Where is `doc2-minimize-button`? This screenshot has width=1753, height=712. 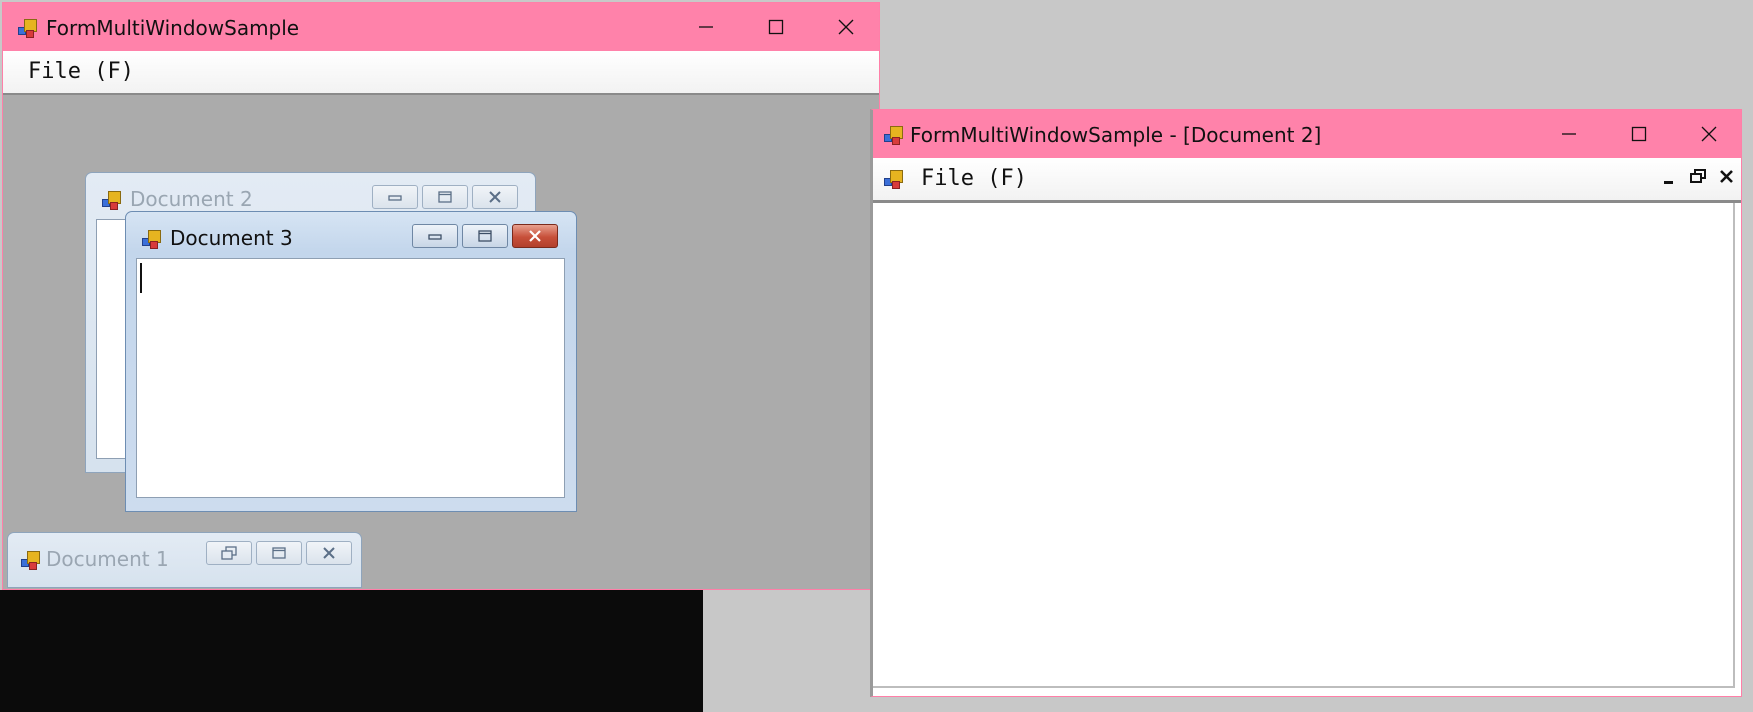
doc2-minimize-button is located at coordinates (395, 197).